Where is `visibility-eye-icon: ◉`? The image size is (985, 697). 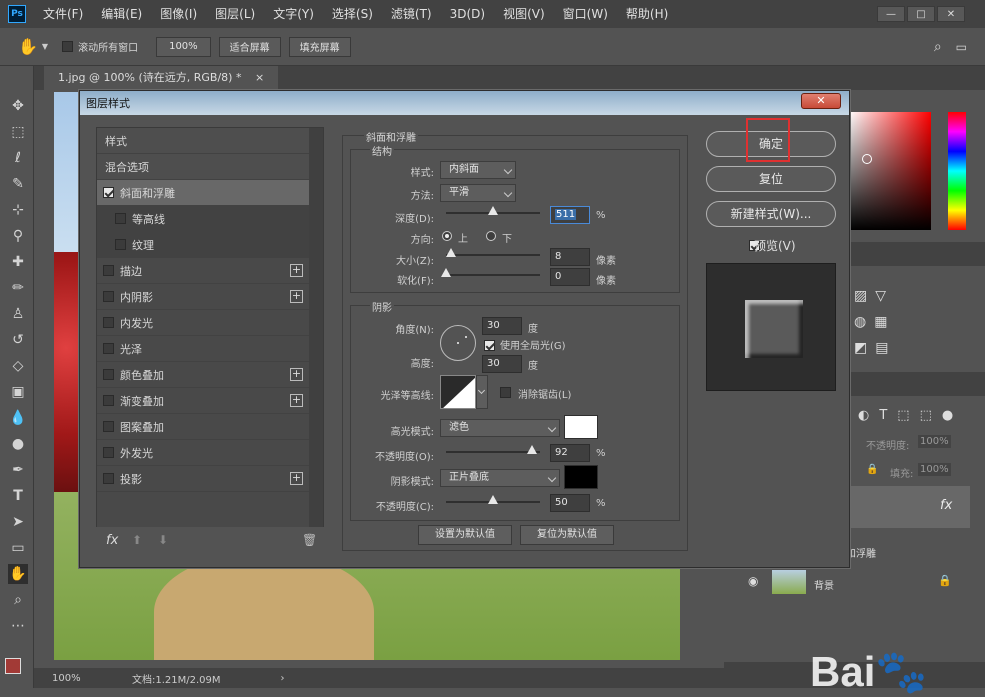 visibility-eye-icon: ◉ is located at coordinates (753, 581).